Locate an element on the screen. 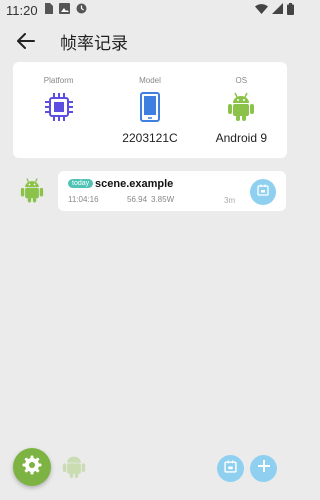 Image resolution: width=320 pixels, height=500 pixels. app-bar: 帧率记录 is located at coordinates (150, 41).